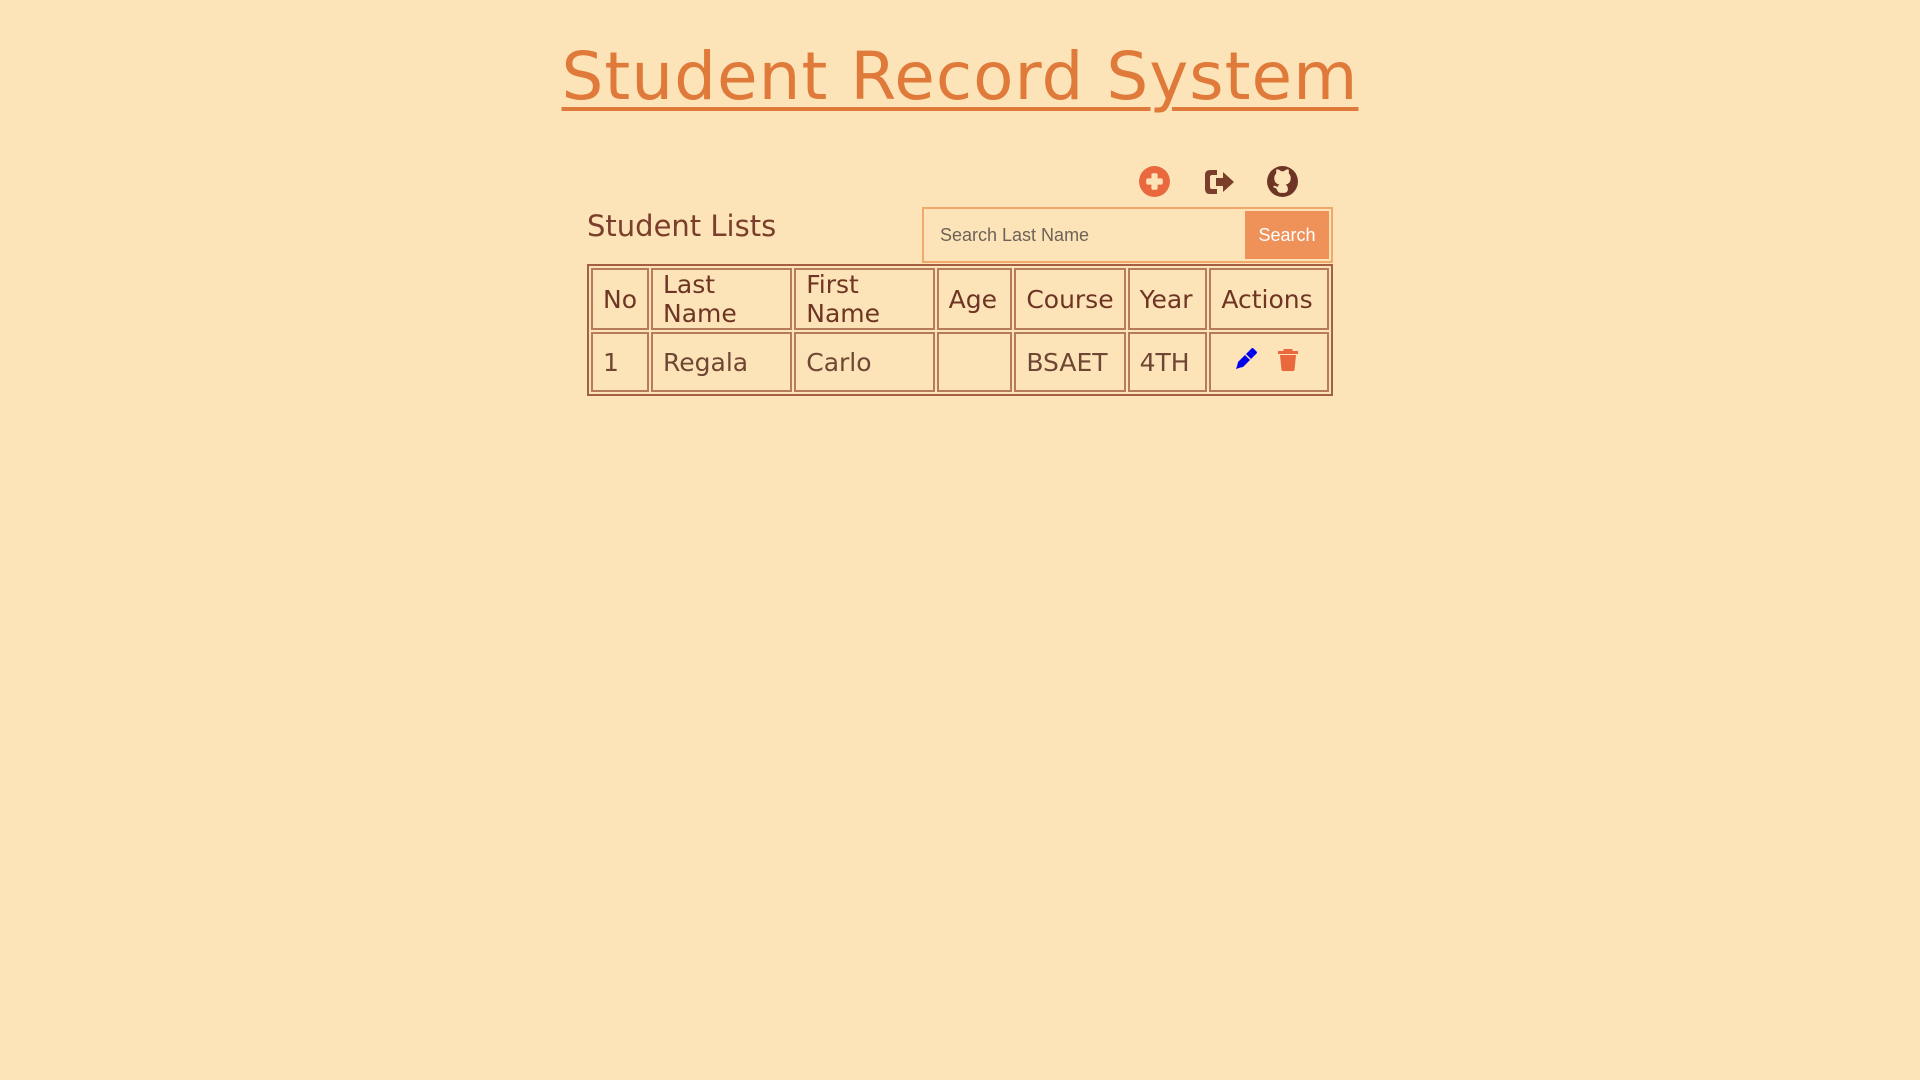 This screenshot has width=1920, height=1080. I want to click on sign-out-icon, so click(1219, 182).